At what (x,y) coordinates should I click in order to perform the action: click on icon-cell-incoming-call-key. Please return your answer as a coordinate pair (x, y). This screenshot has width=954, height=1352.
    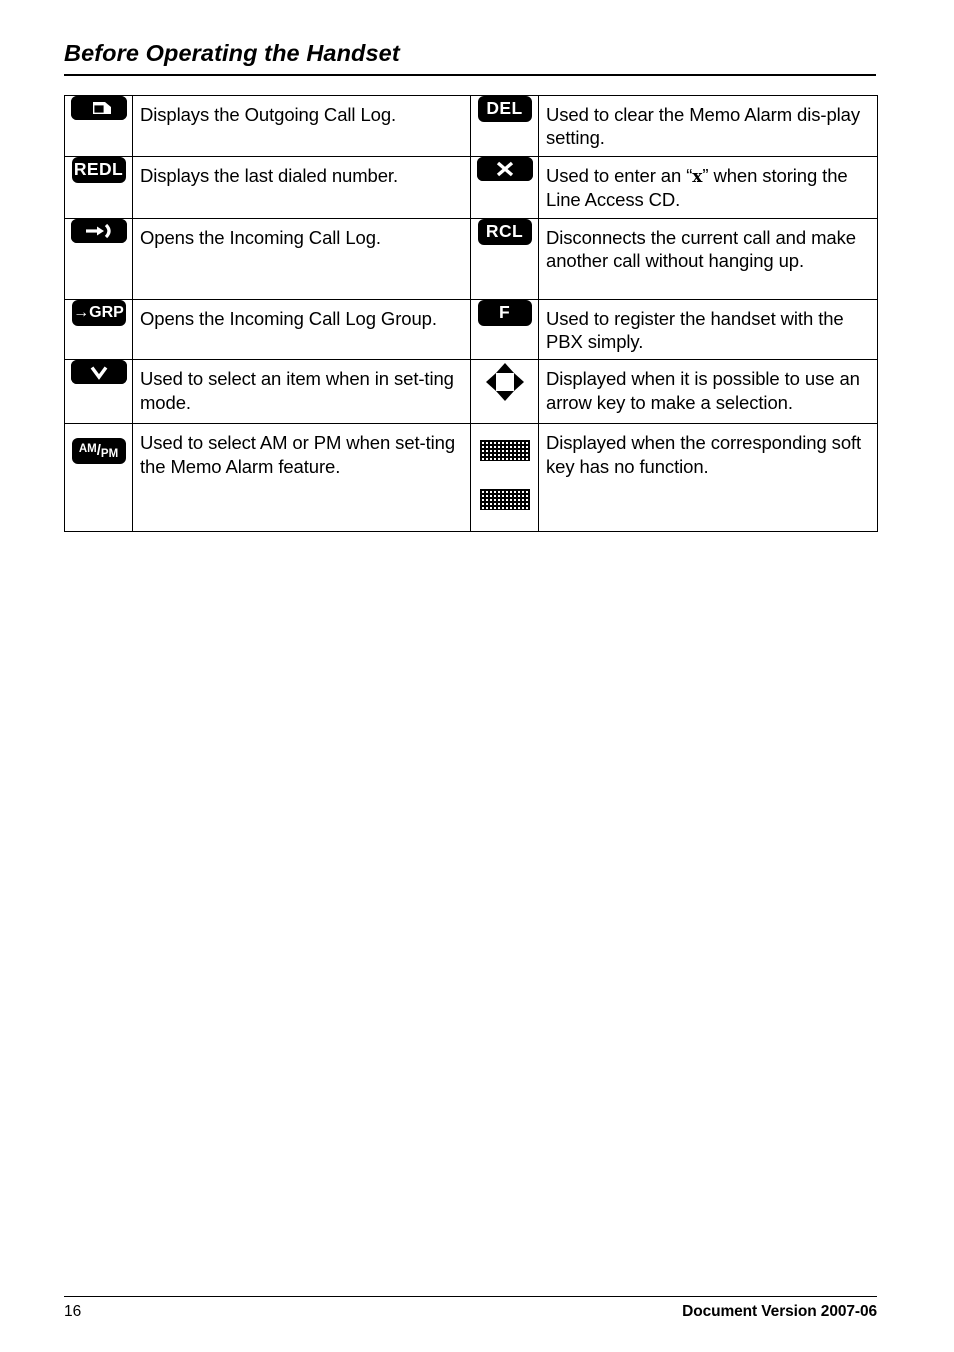
    Looking at the image, I should click on (98, 258).